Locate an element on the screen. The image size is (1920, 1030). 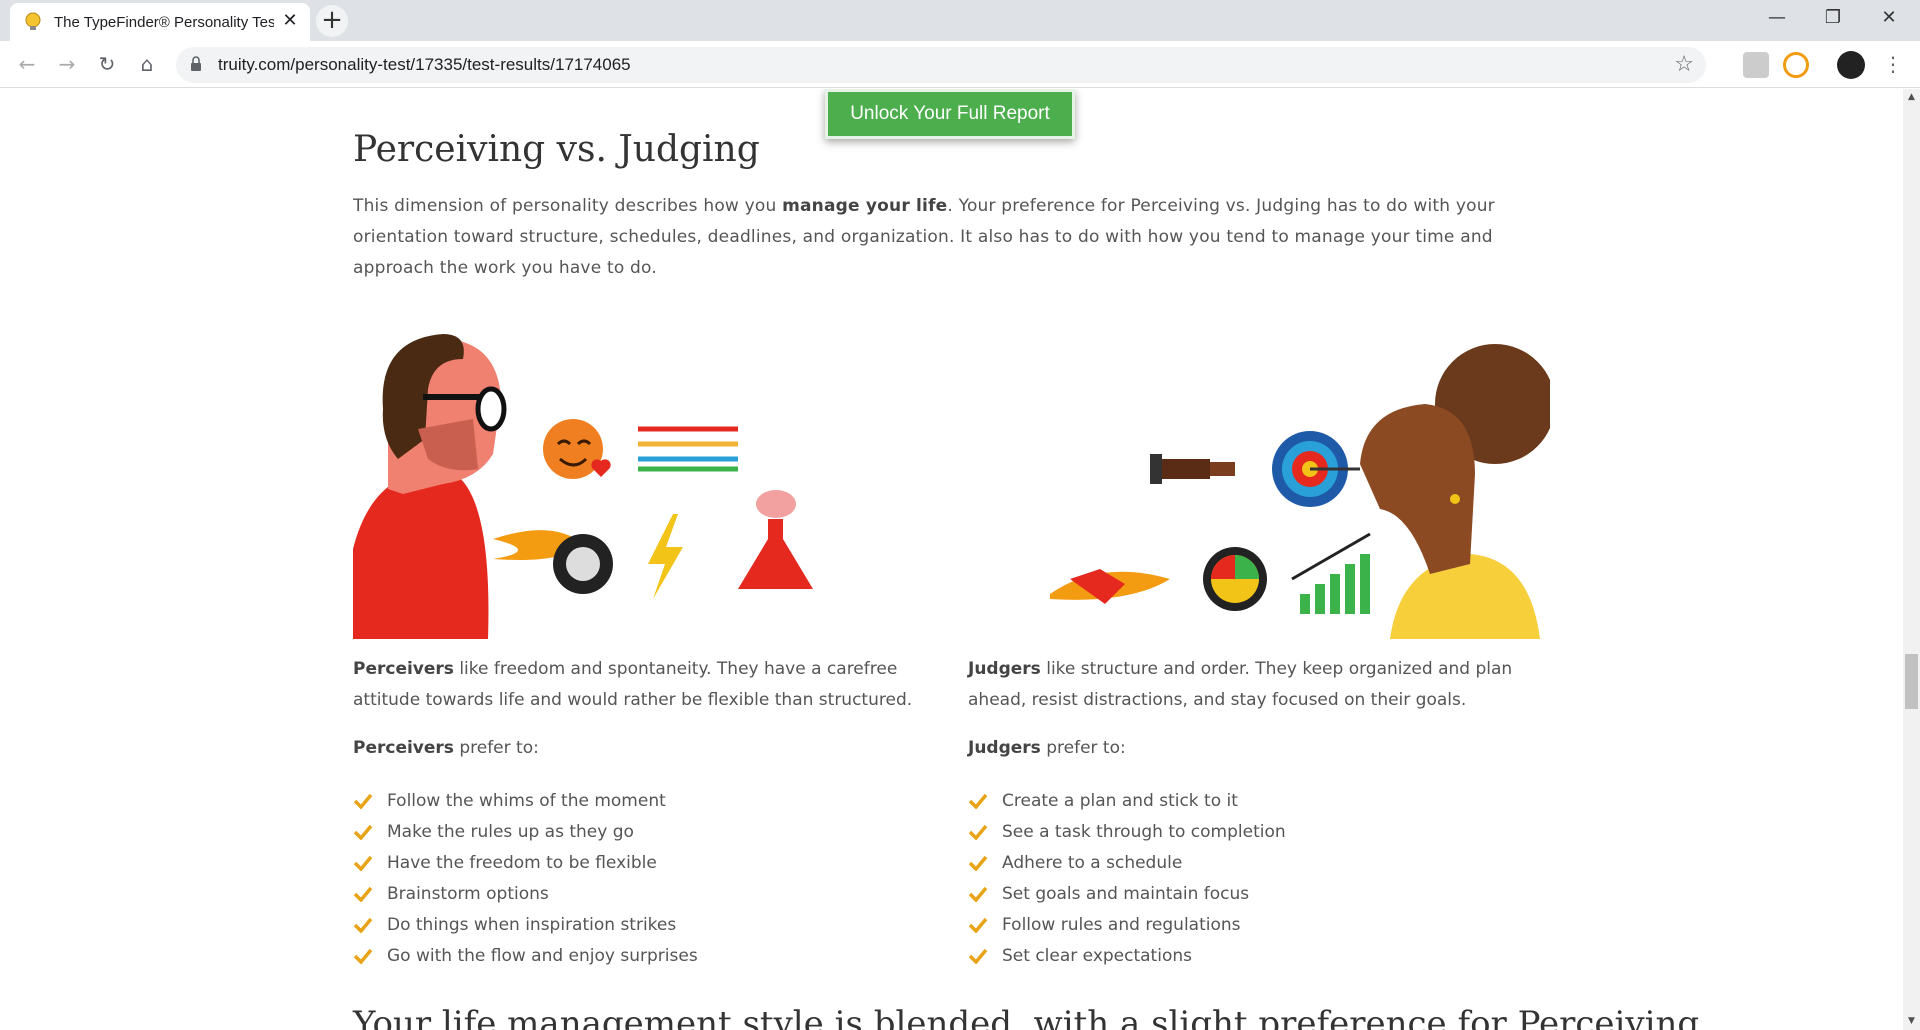
extension-icon is located at coordinates (1756, 65).